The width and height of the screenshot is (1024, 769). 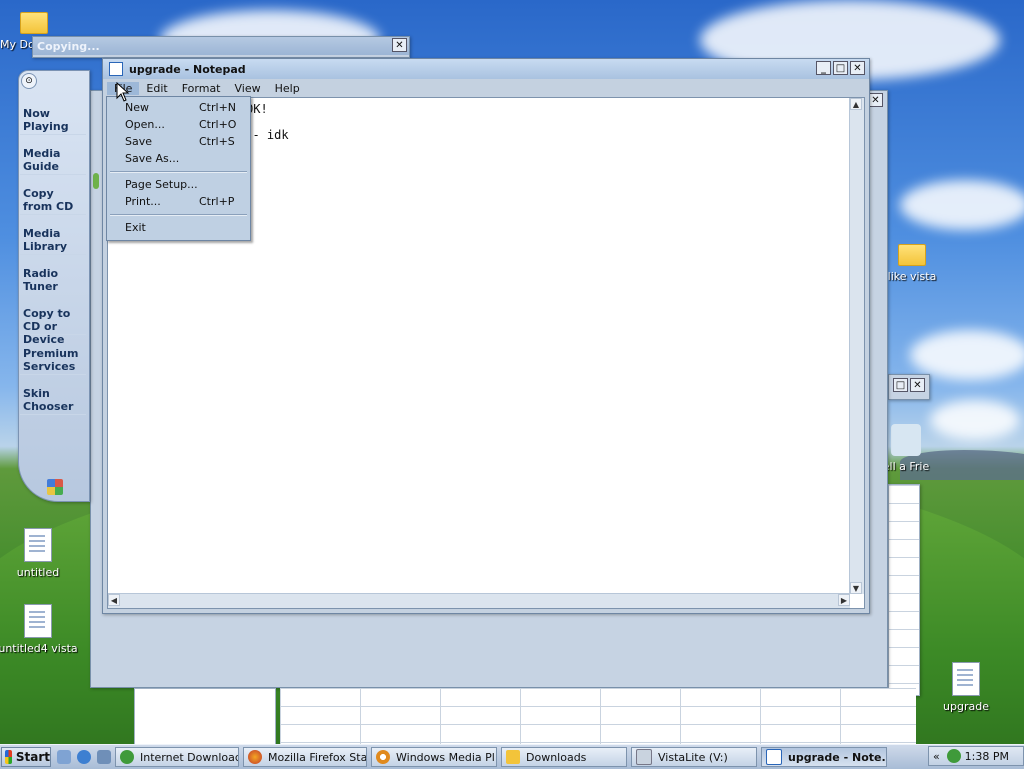 I want to click on paint-file-icon, so click(x=38, y=545).